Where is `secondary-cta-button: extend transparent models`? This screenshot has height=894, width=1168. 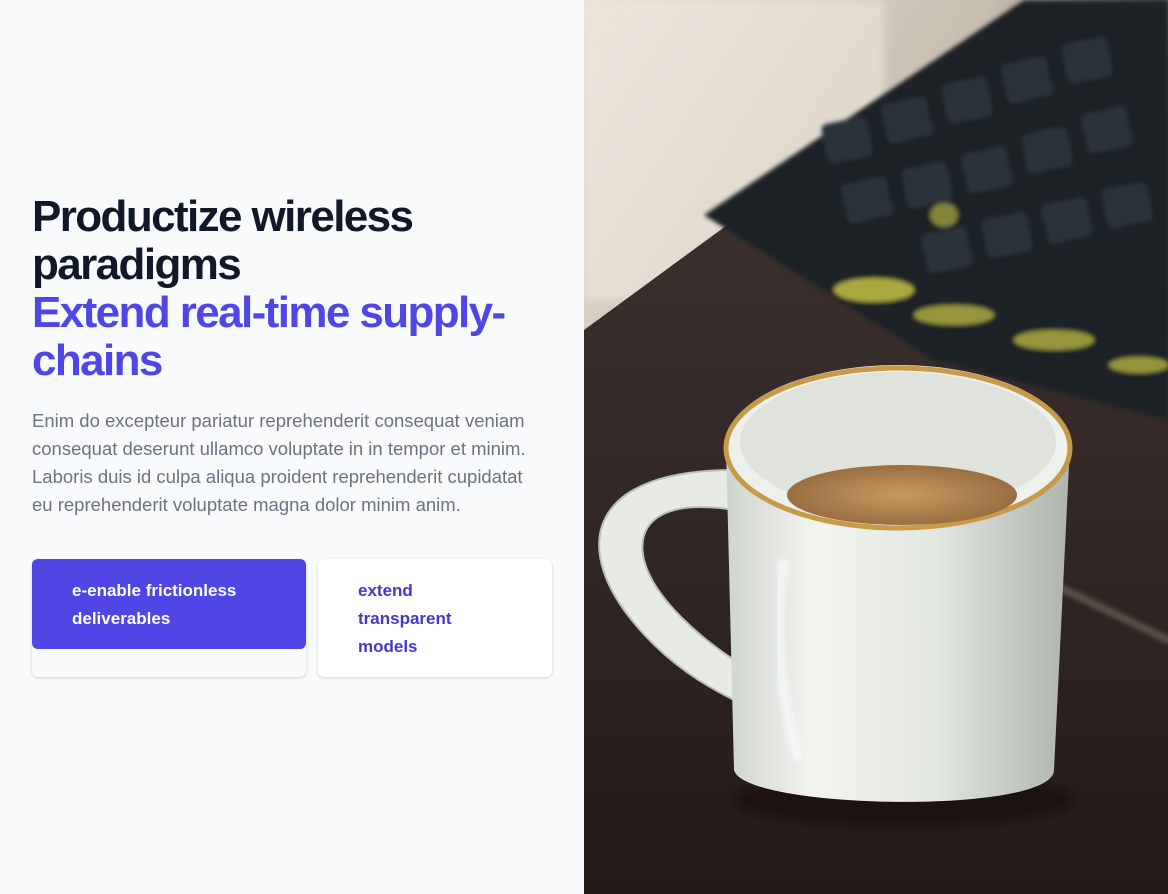 secondary-cta-button: extend transparent models is located at coordinates (435, 618).